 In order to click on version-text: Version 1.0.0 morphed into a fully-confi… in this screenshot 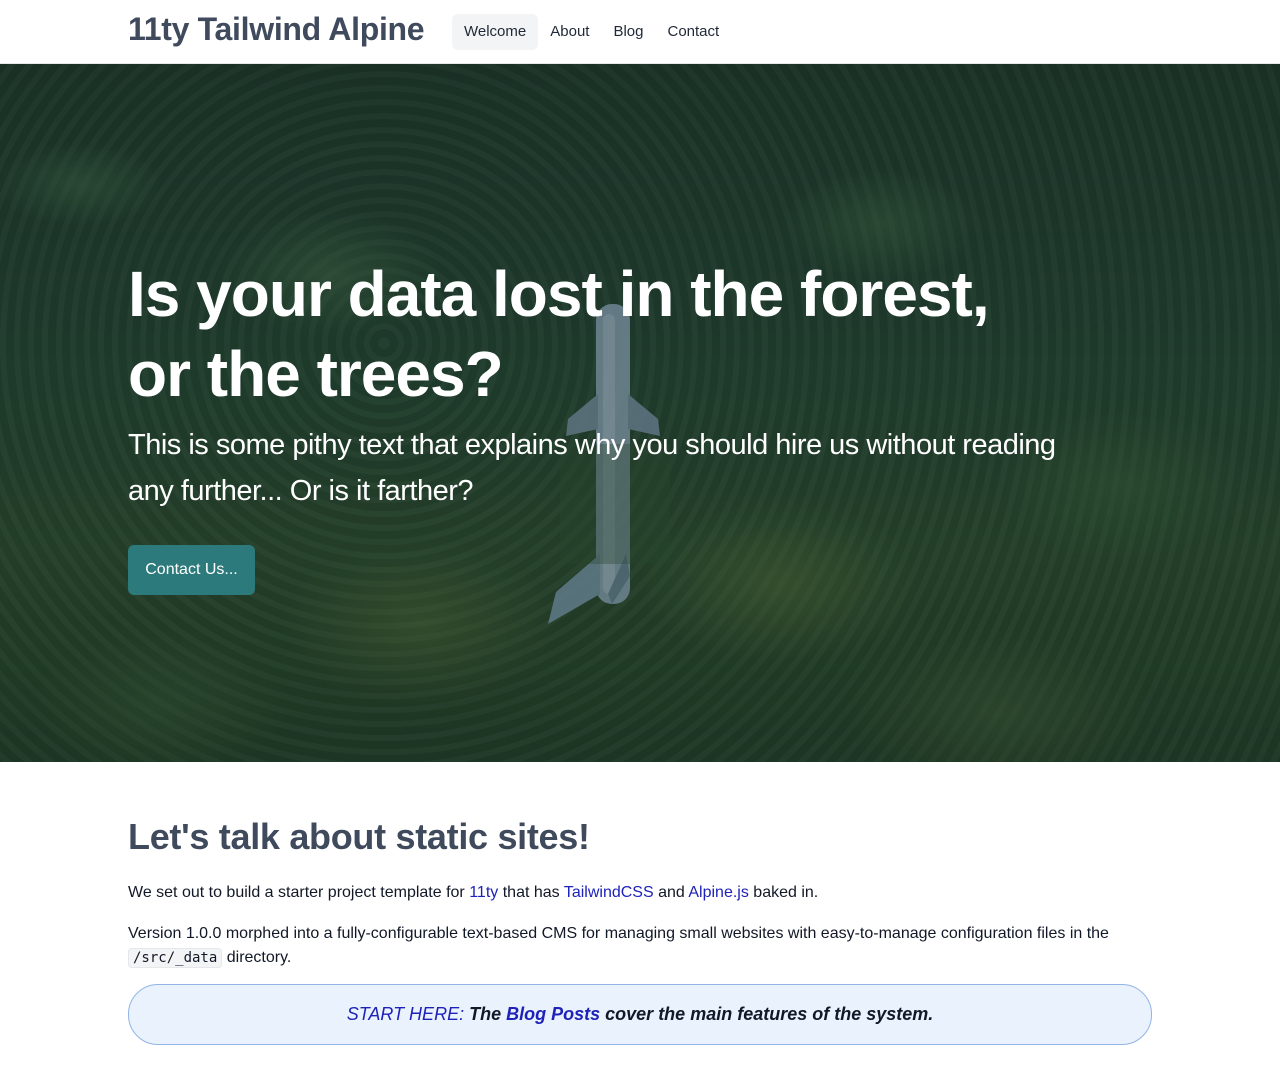, I will do `click(618, 933)`.